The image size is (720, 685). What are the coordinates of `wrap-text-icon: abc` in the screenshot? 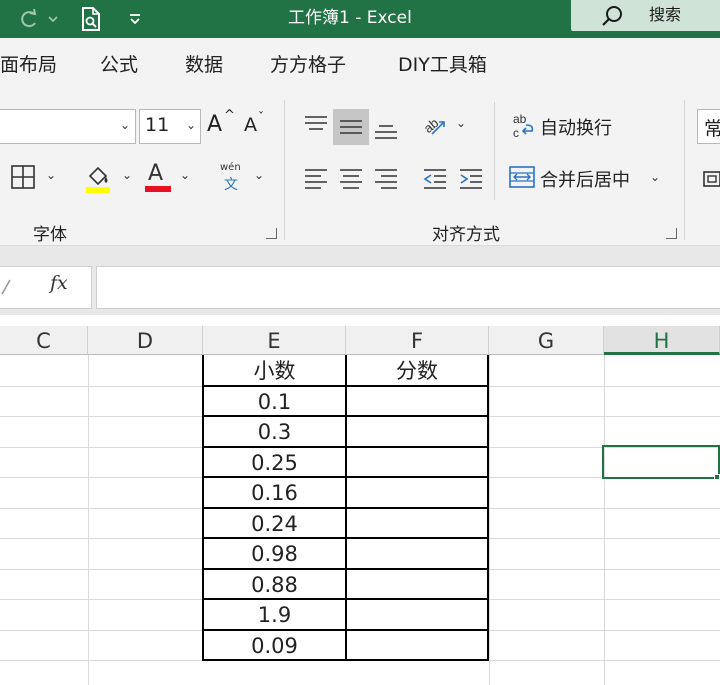 It's located at (523, 126).